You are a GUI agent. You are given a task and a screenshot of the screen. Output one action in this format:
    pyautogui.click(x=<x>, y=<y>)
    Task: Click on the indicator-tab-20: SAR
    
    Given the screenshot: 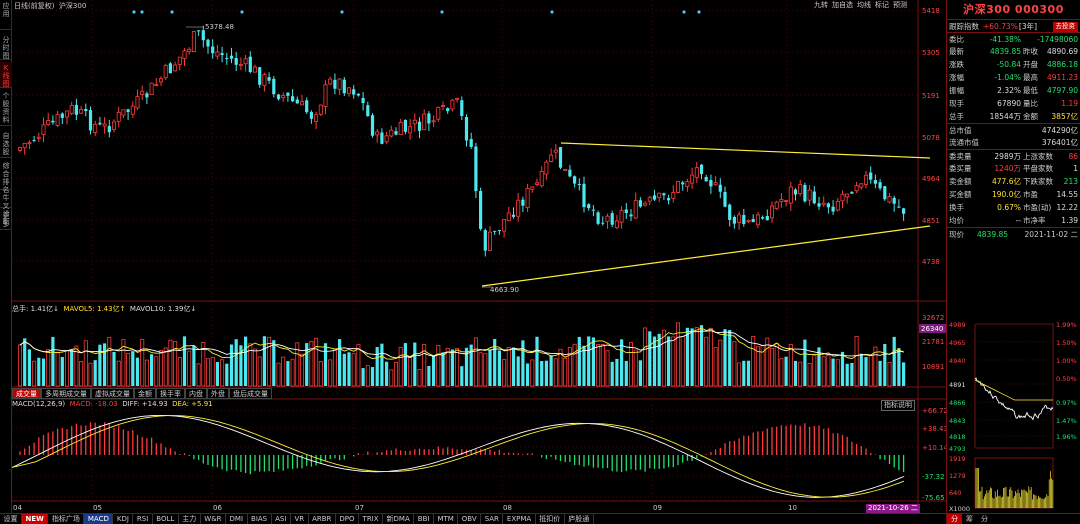 What is the action you would take?
    pyautogui.click(x=492, y=519)
    